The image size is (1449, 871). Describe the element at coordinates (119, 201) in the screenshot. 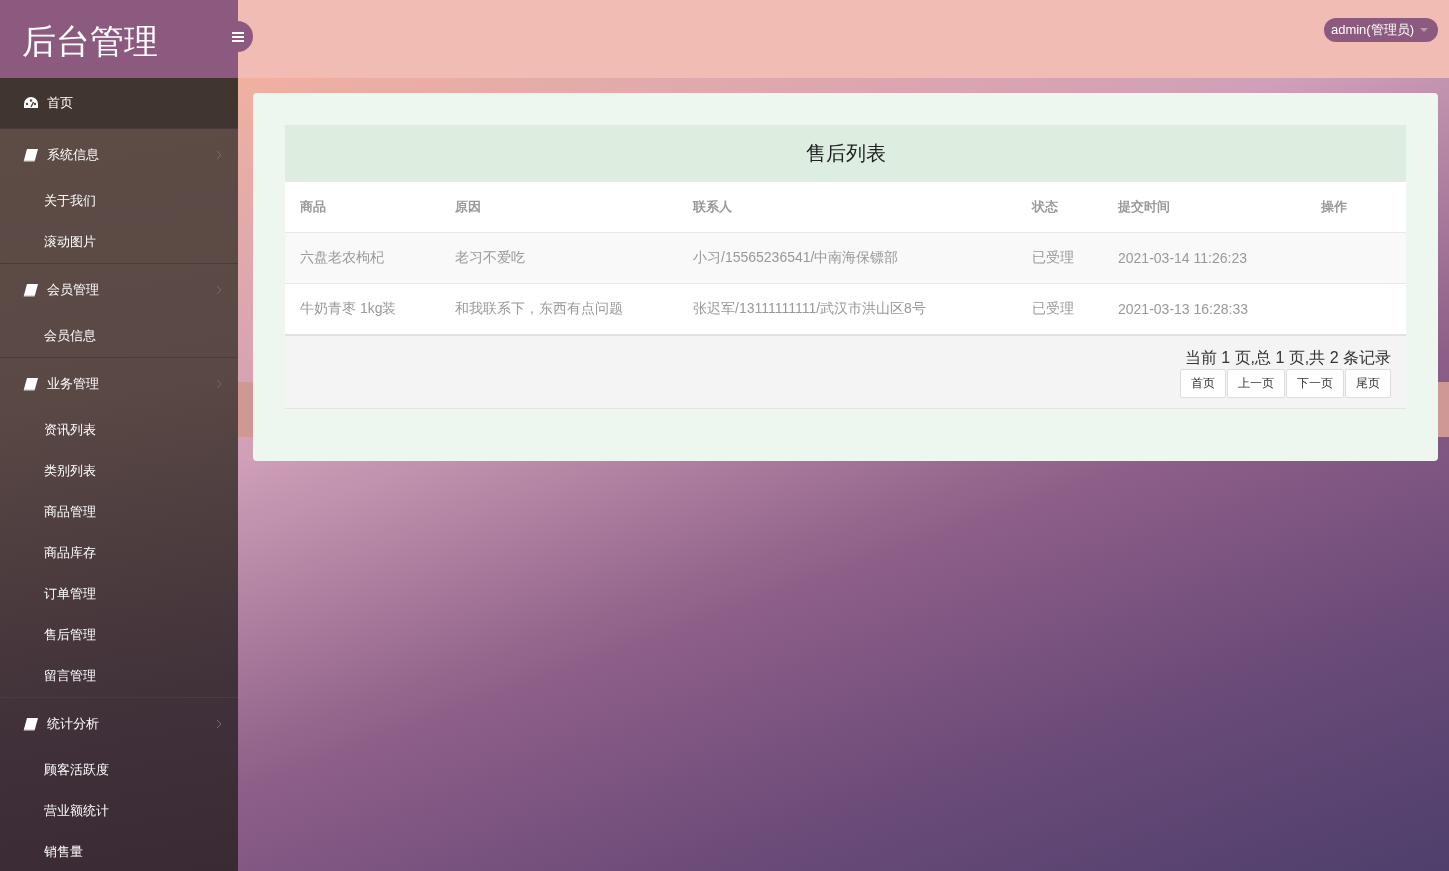

I see `sidebar-item: 关于我们` at that location.